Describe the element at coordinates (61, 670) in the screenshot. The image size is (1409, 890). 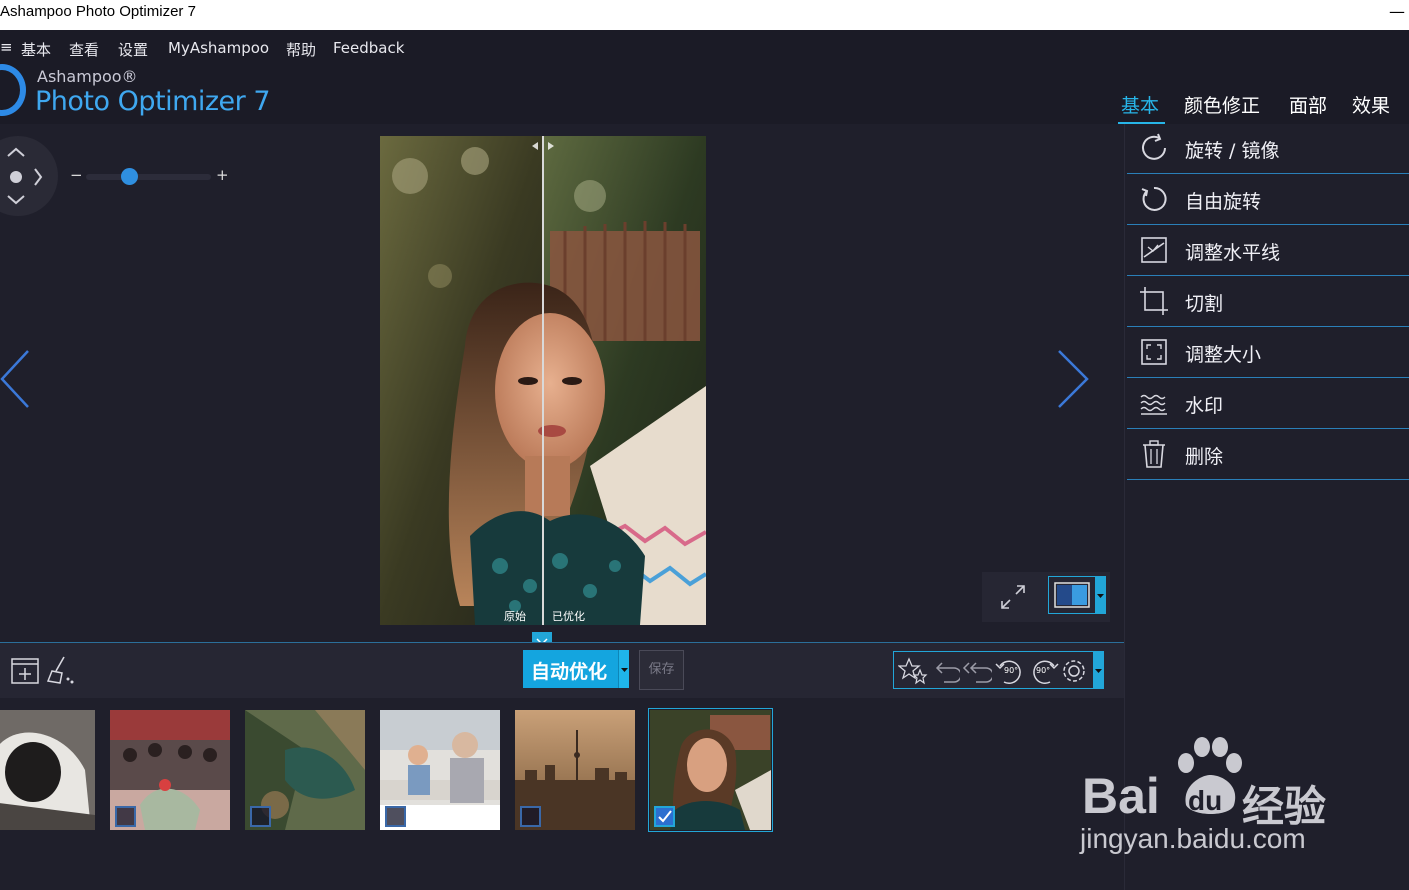
I see `clear-broom-icon` at that location.